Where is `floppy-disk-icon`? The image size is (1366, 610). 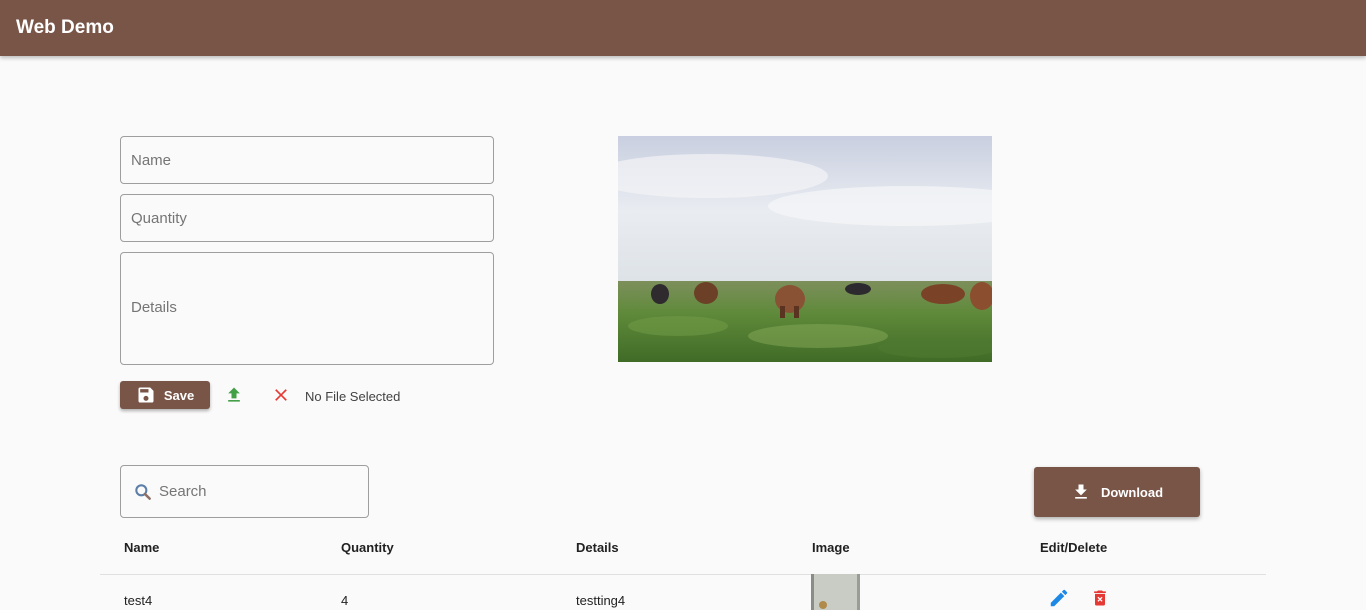
floppy-disk-icon is located at coordinates (146, 395).